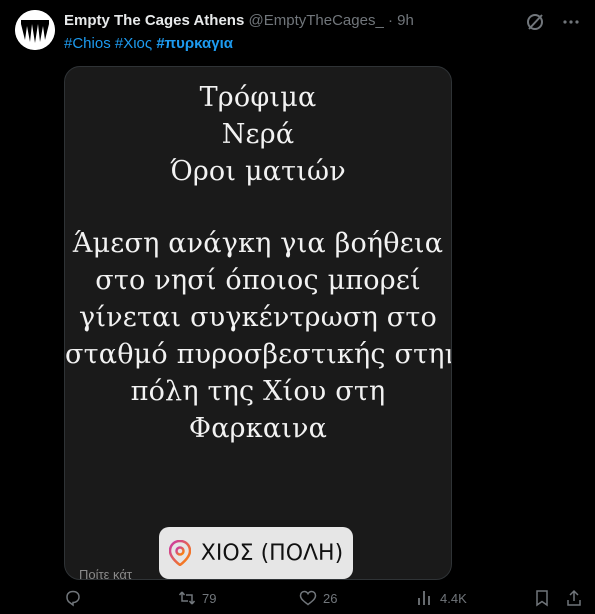  I want to click on header-icons, so click(553, 22).